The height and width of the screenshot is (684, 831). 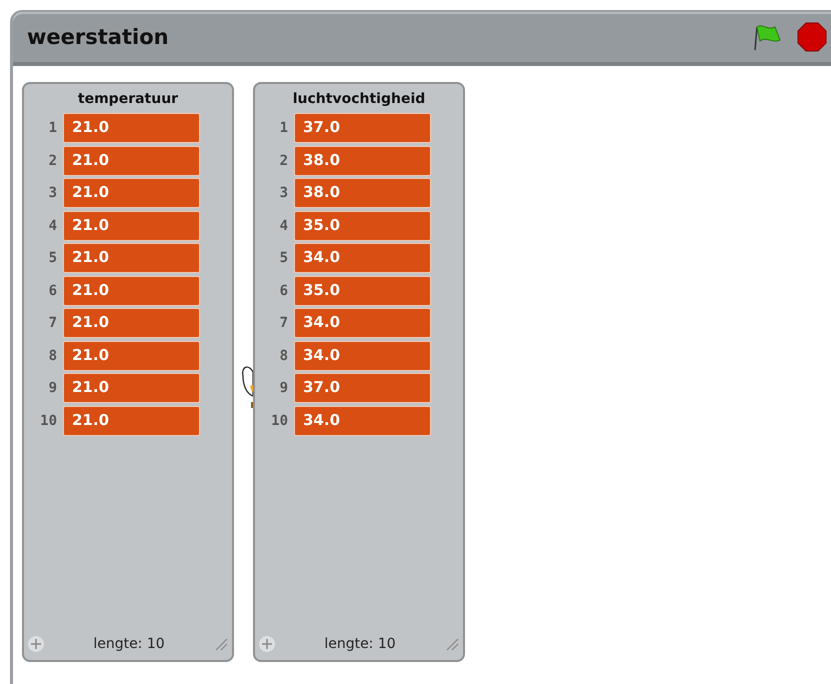 I want to click on list-title: temperatuur, so click(x=128, y=99).